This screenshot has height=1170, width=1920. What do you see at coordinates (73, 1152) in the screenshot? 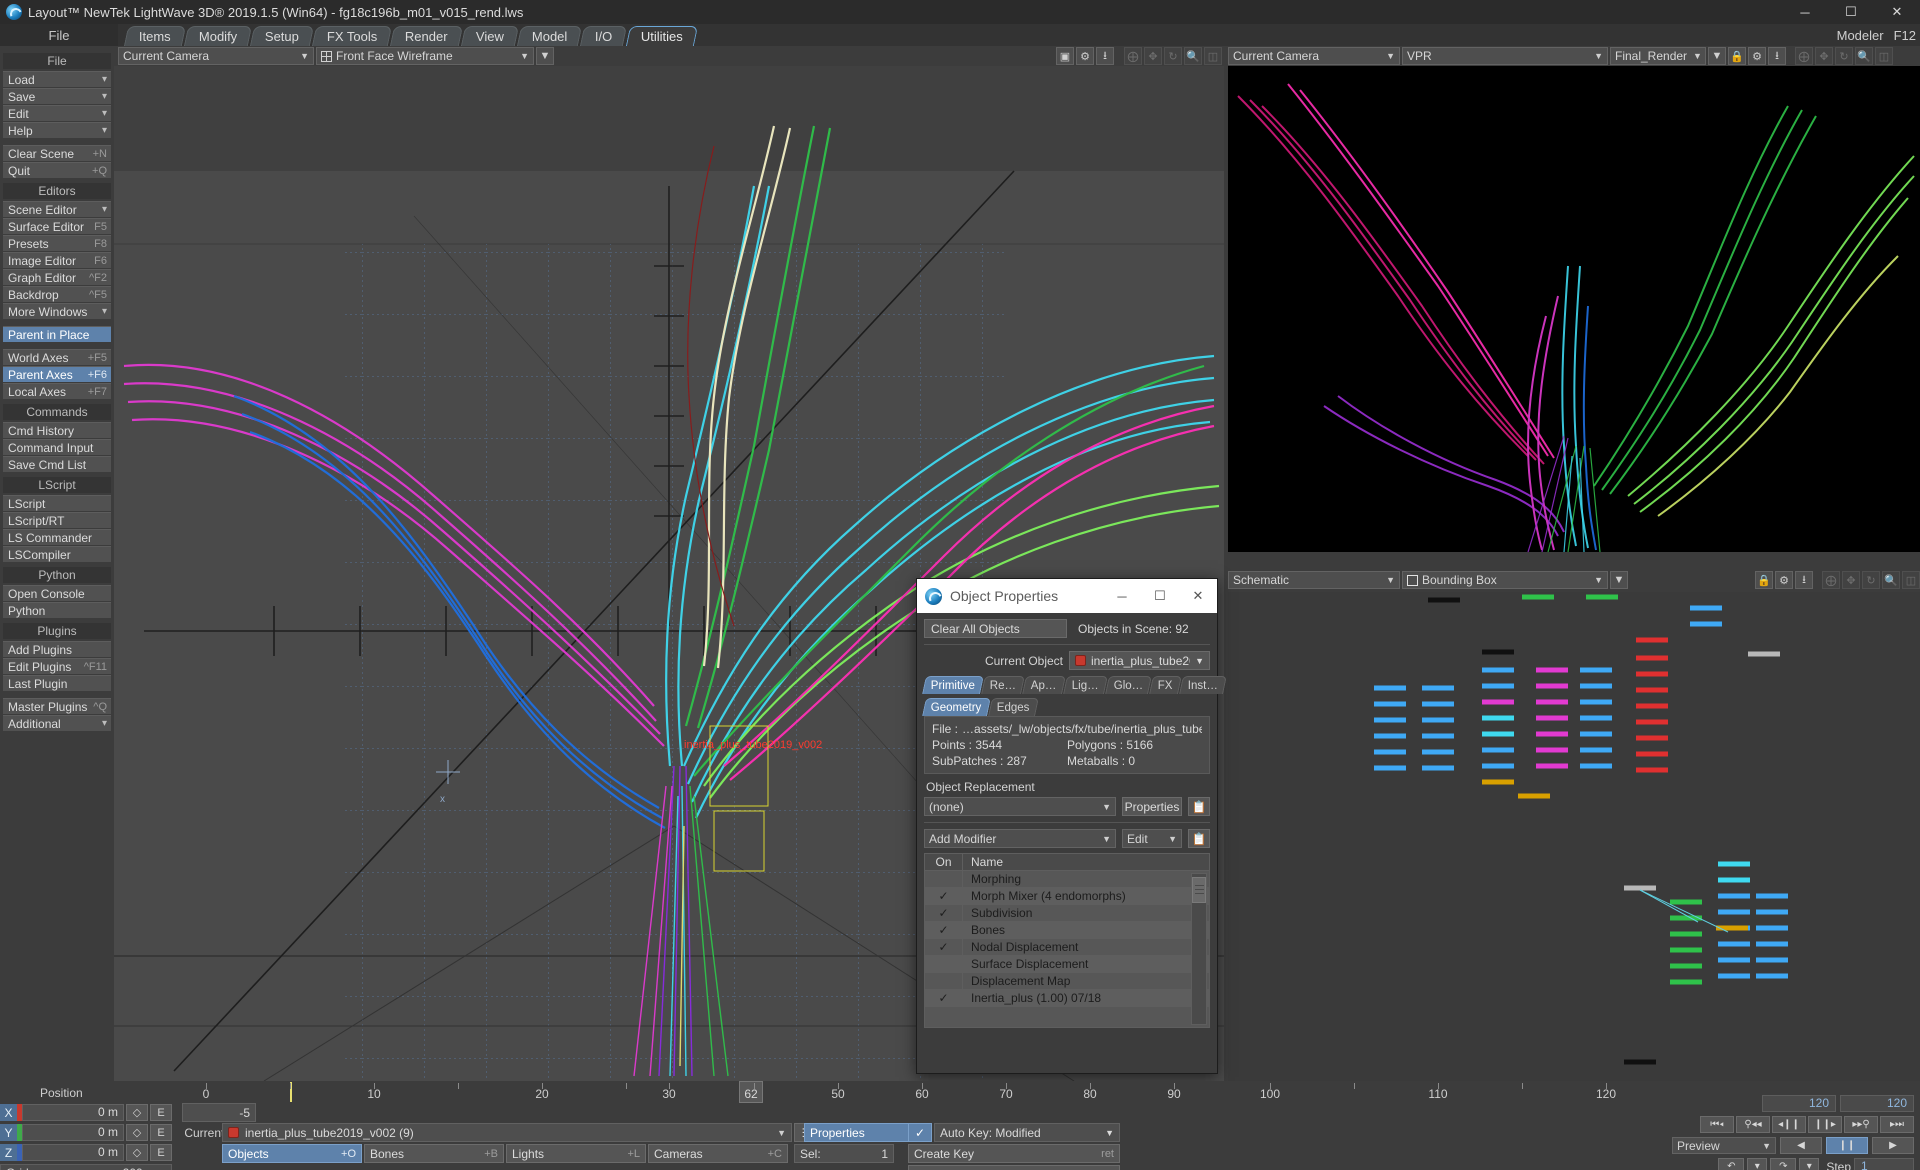
I see `position-z-field: 0 m` at bounding box center [73, 1152].